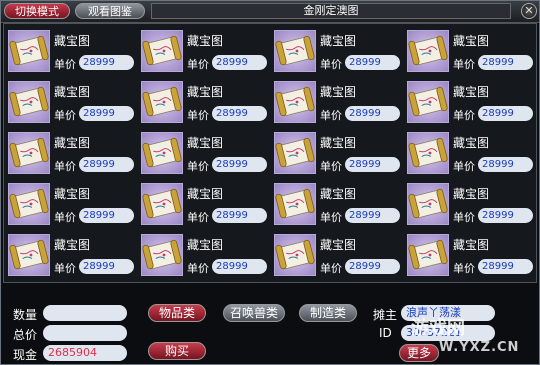 This screenshot has width=540, height=365. What do you see at coordinates (85, 353) in the screenshot?
I see `cash-field: 2685904` at bounding box center [85, 353].